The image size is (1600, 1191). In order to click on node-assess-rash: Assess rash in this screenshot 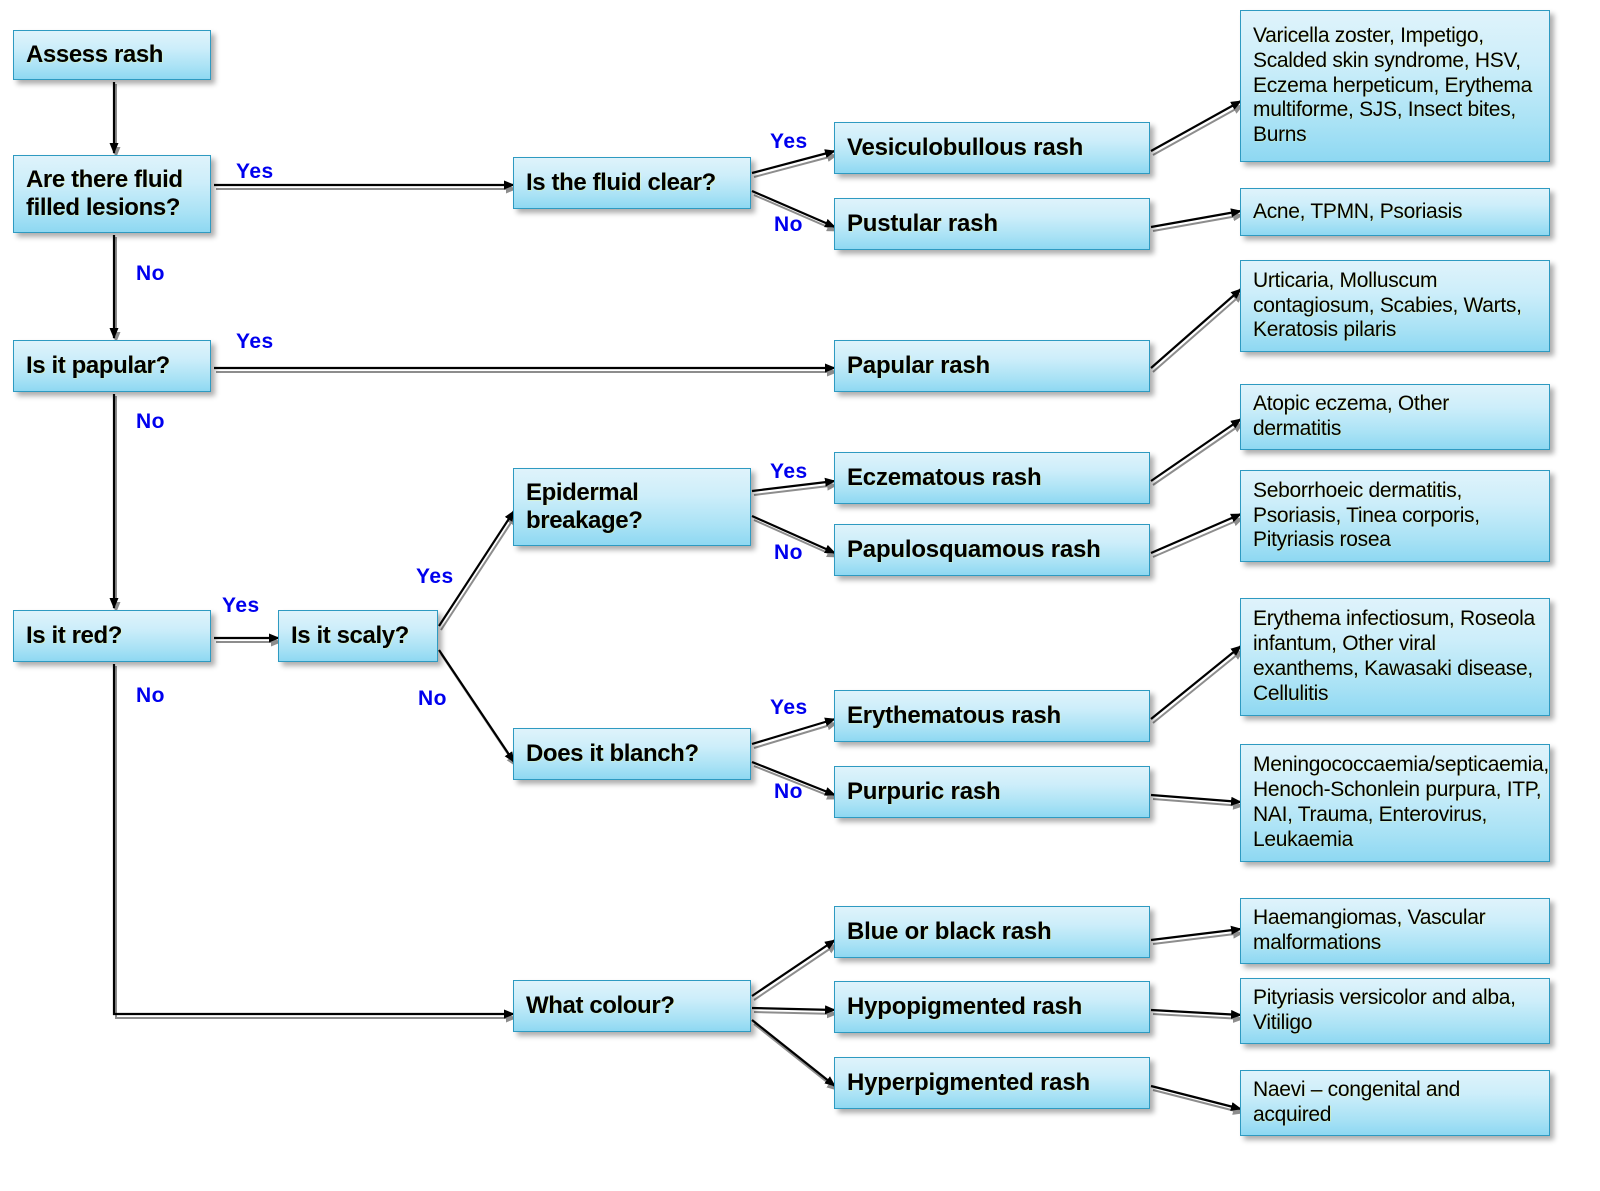, I will do `click(112, 55)`.